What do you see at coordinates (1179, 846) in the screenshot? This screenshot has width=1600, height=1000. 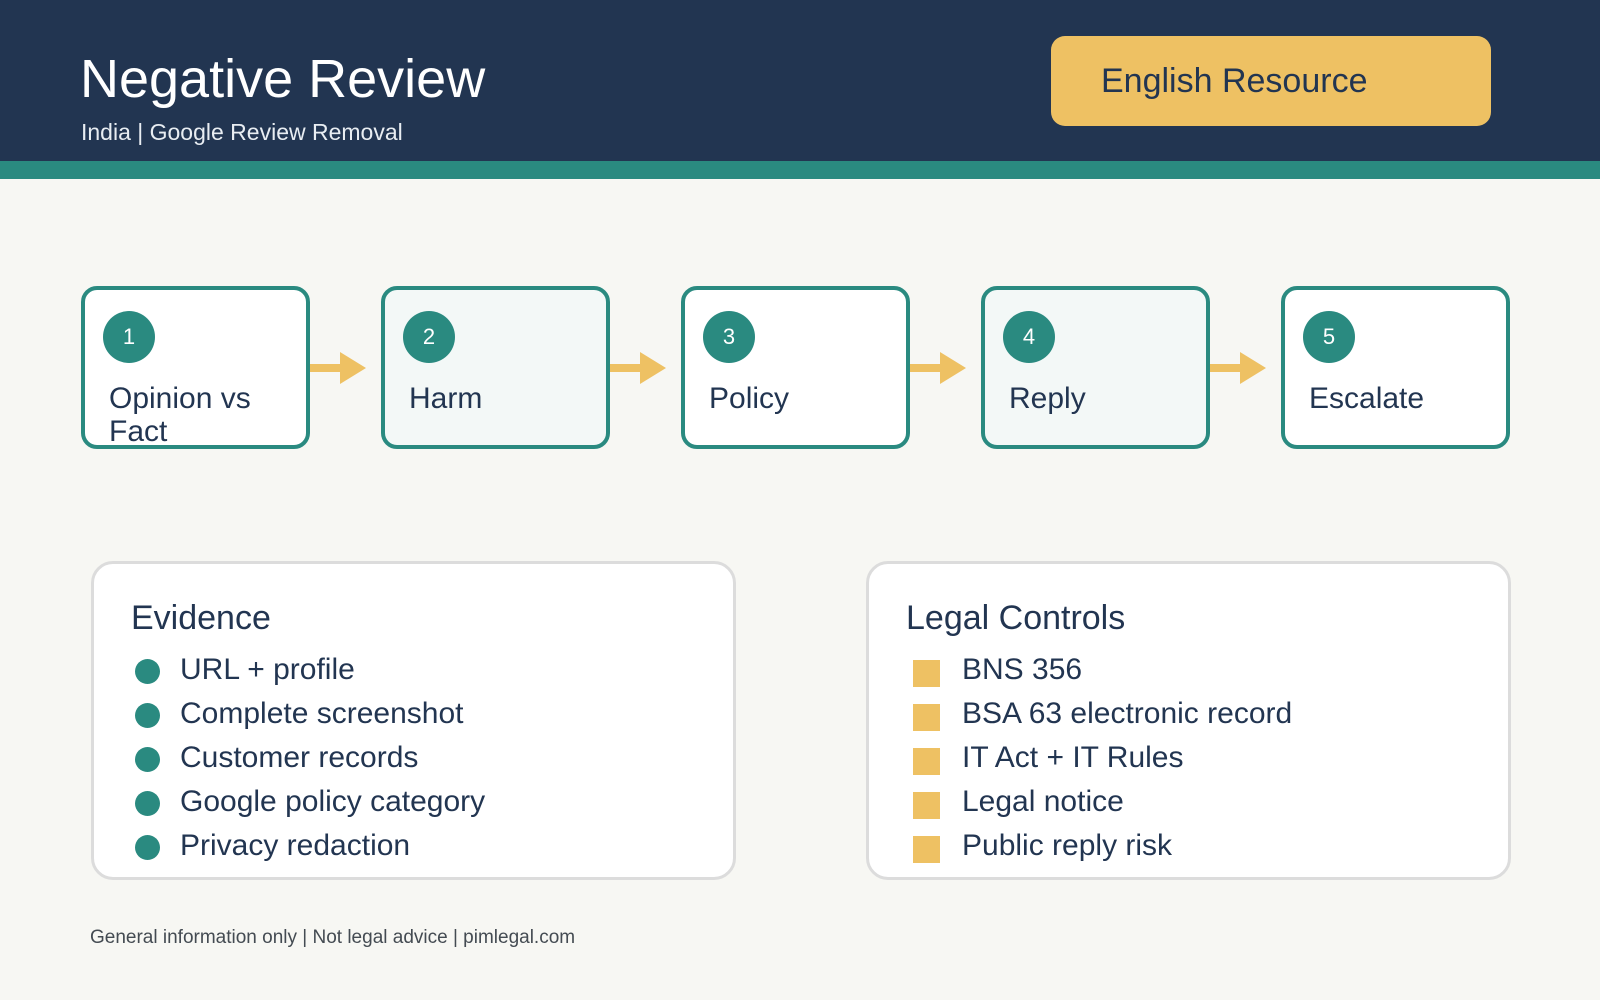 I see `list-item: Public reply risk` at bounding box center [1179, 846].